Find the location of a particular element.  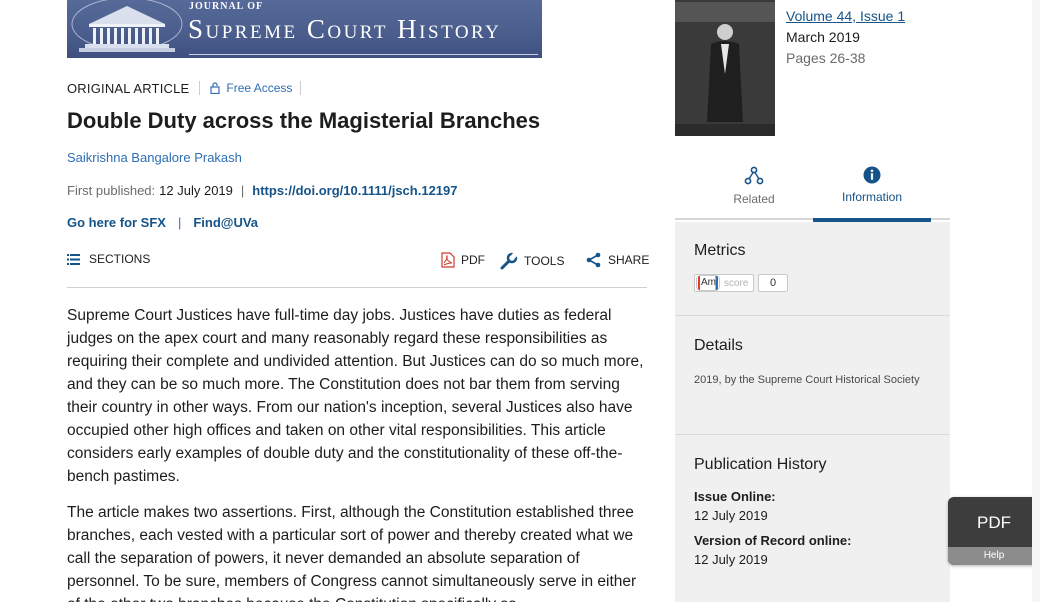

supreme-court-building-logo is located at coordinates (127, 26).